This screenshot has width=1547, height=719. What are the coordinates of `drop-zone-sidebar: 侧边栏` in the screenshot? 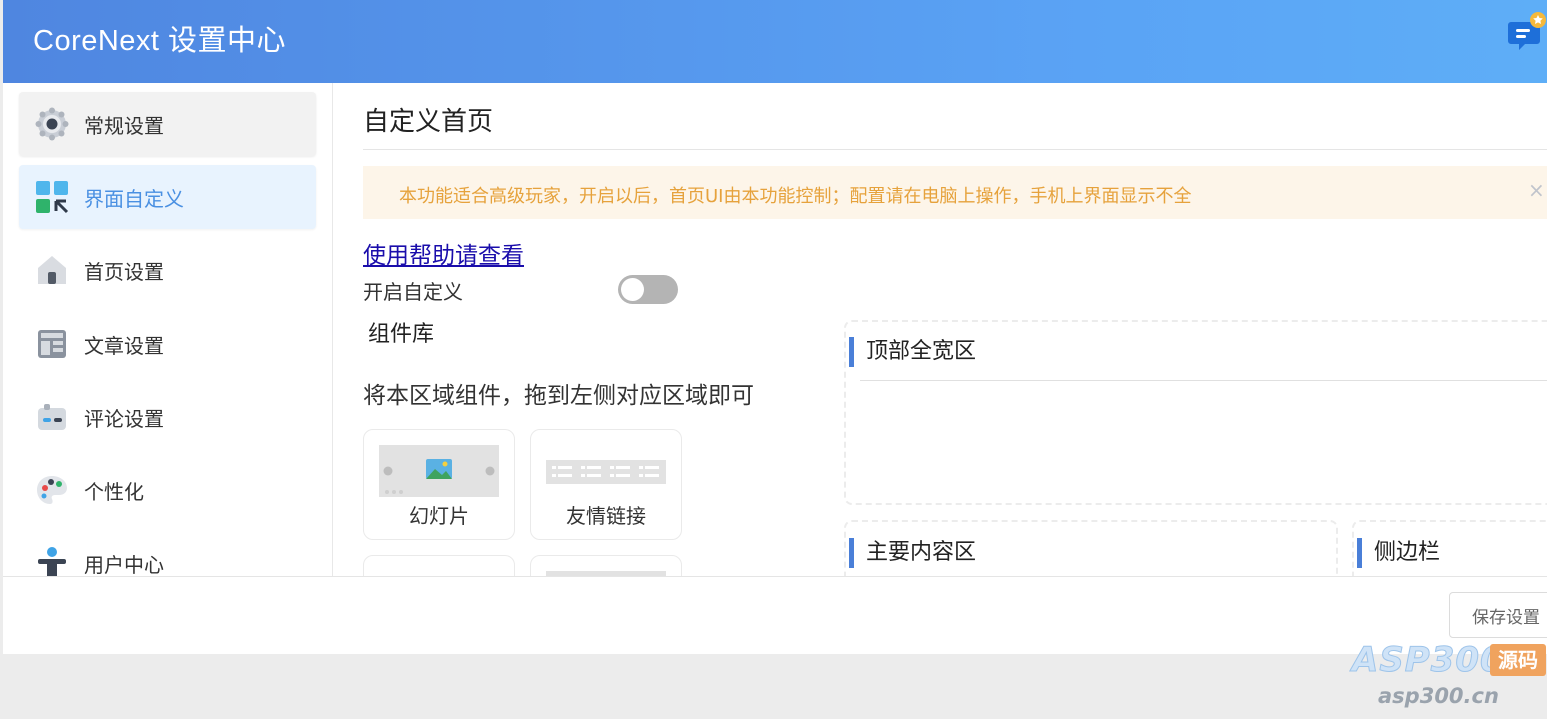 It's located at (1449, 548).